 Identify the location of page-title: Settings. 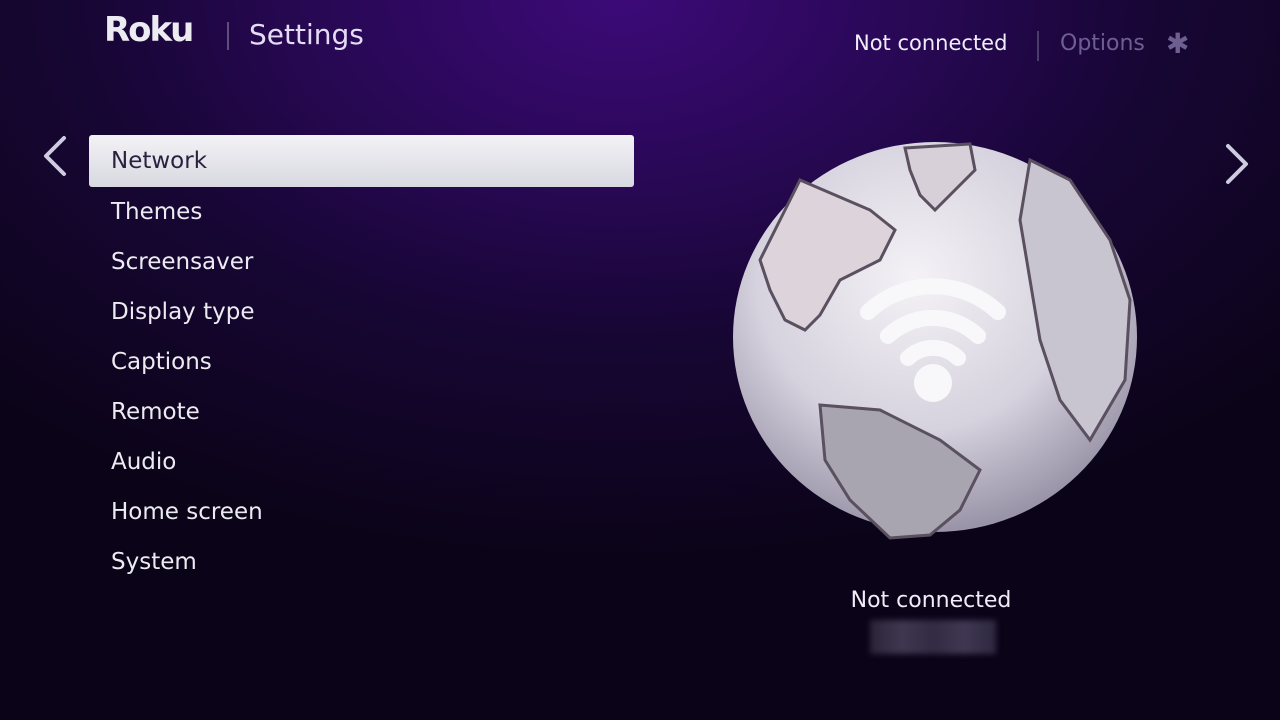
(306, 34).